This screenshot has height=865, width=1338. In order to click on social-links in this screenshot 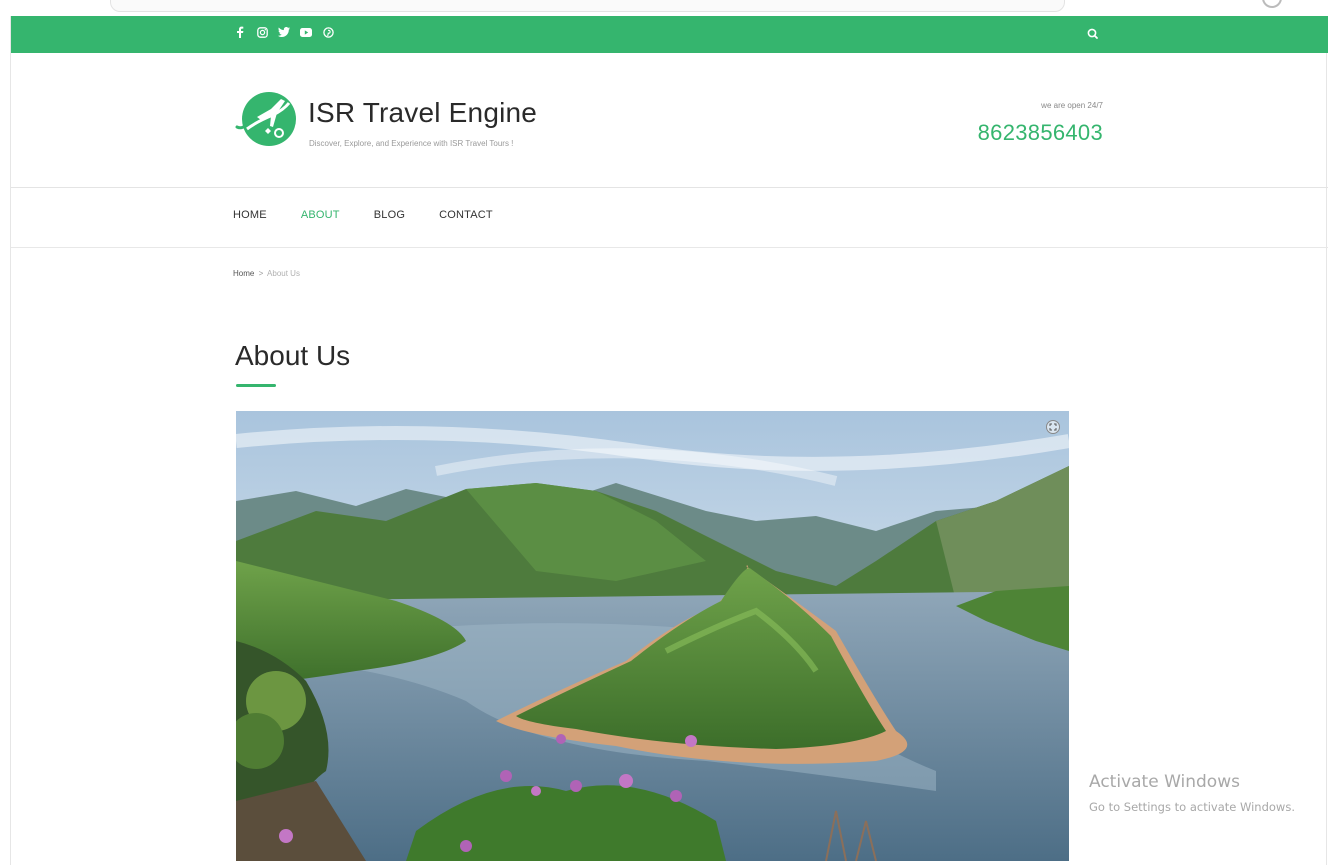, I will do `click(284, 32)`.